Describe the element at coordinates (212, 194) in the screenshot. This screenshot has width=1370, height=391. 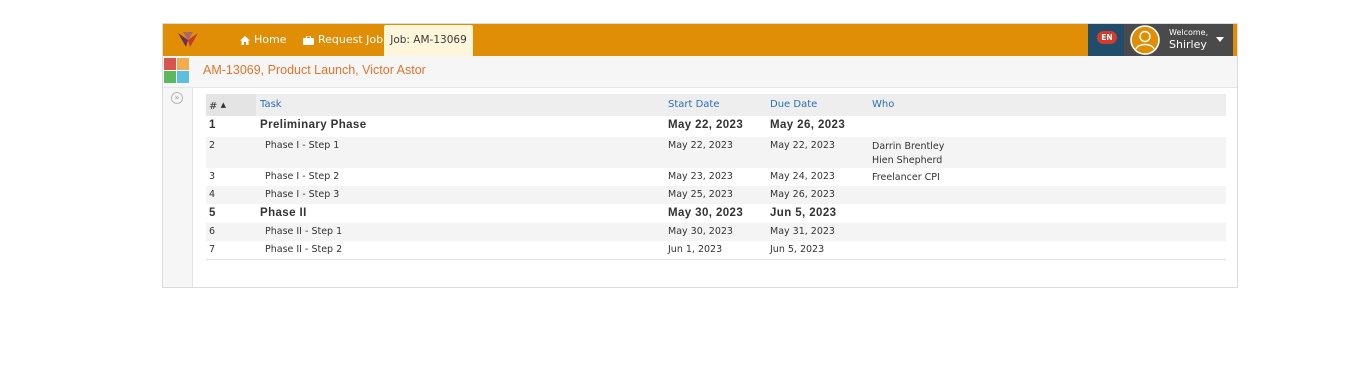
I see `cell-num: 4` at that location.